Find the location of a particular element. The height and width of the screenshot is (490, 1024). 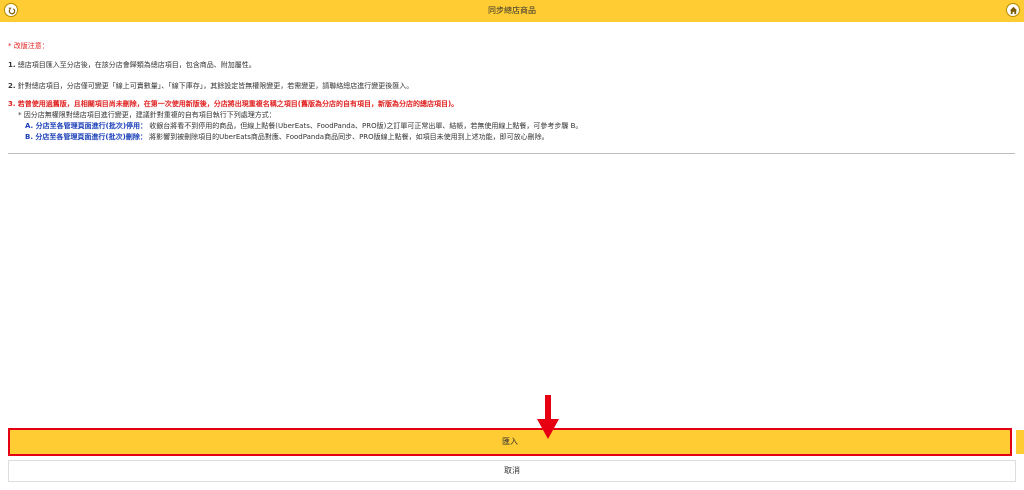

notice-title: * 改版注意： is located at coordinates (28, 46).